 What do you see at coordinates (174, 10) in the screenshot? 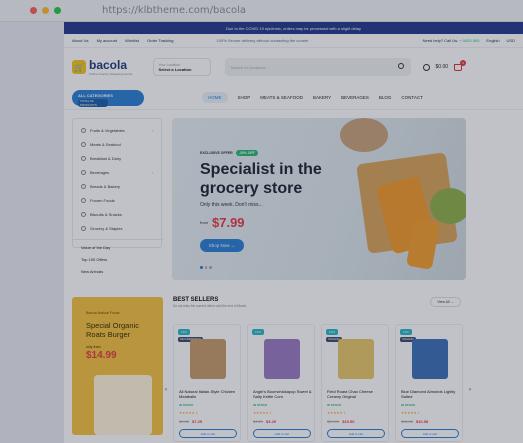
I see `address-bar: https://klbtheme.com/bacola` at bounding box center [174, 10].